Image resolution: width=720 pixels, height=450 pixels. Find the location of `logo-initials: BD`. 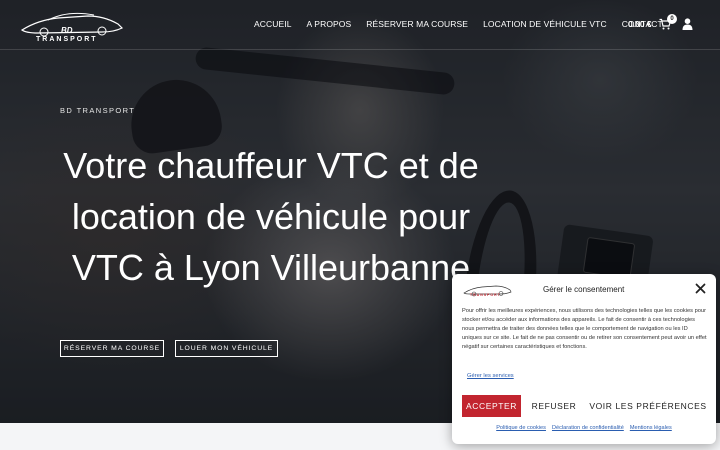

logo-initials: BD is located at coordinates (67, 30).